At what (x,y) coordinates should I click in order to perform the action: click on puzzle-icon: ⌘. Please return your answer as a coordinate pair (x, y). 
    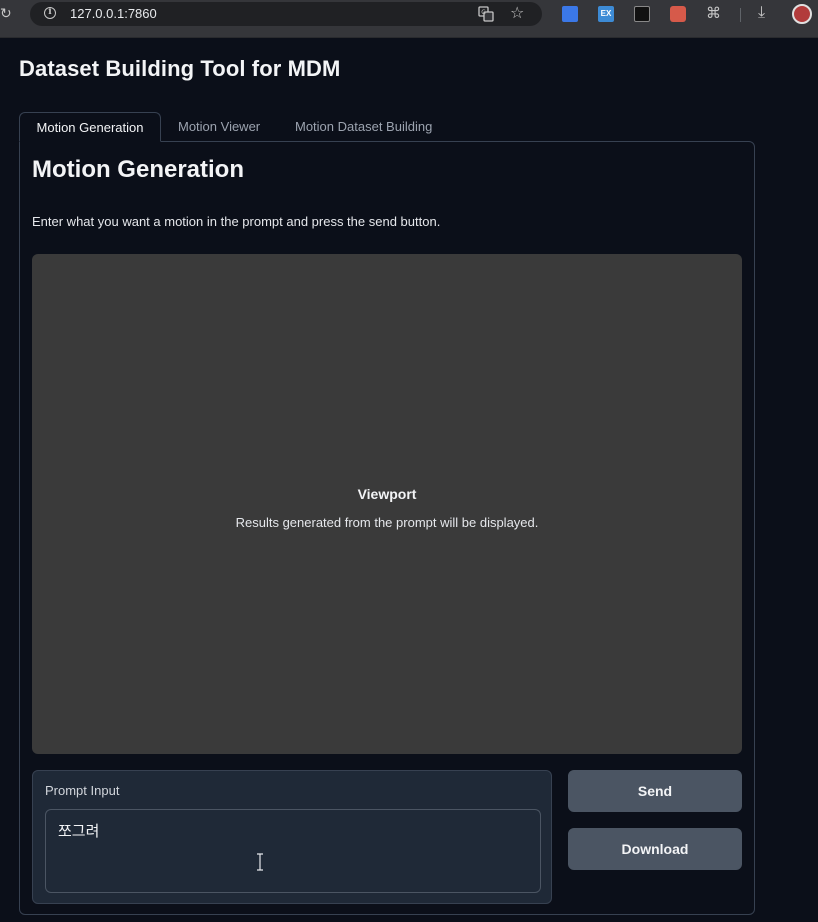
    Looking at the image, I should click on (713, 13).